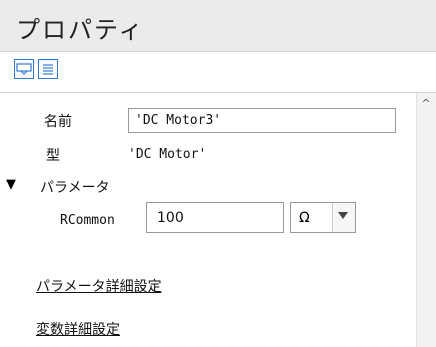  I want to click on name-field, so click(262, 120).